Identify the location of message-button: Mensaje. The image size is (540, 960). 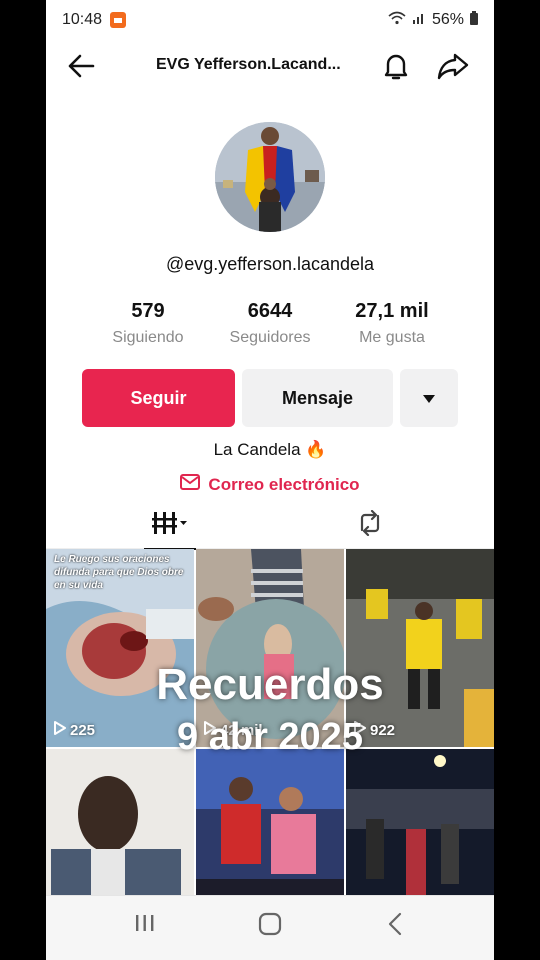
(317, 398).